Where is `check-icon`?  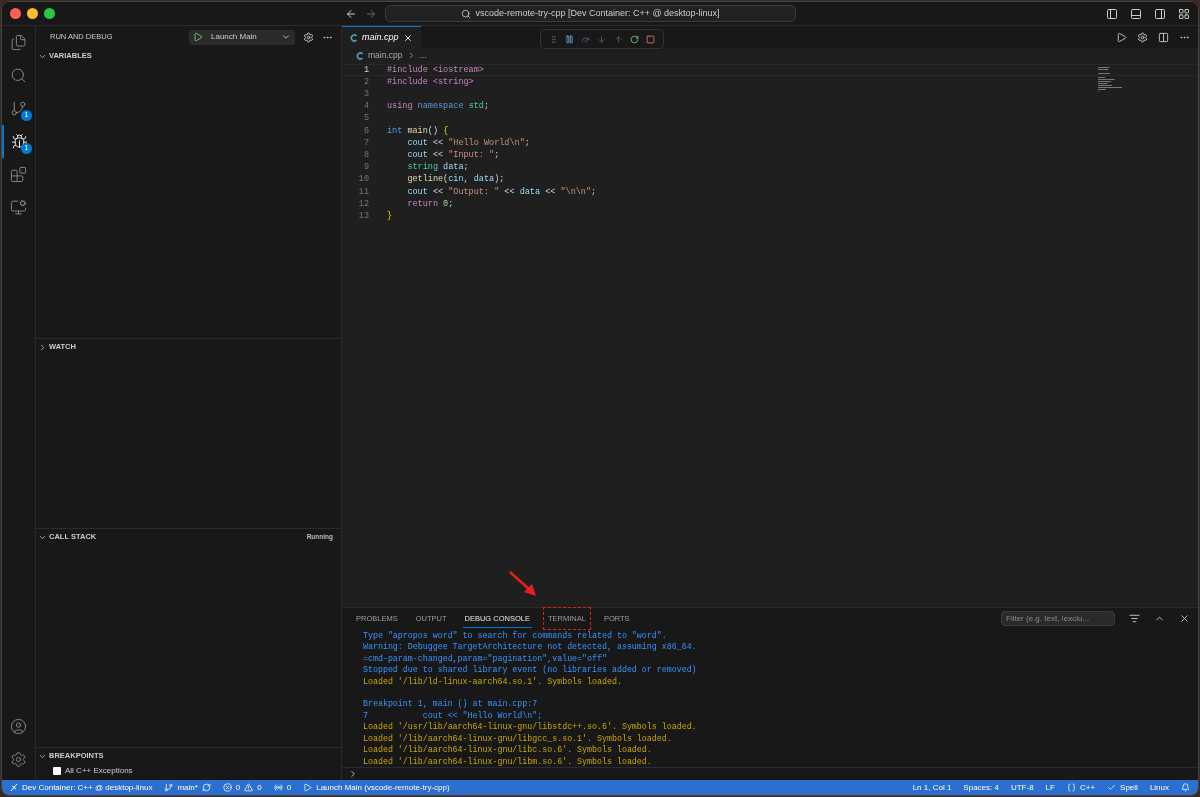
check-icon is located at coordinates (1112, 787).